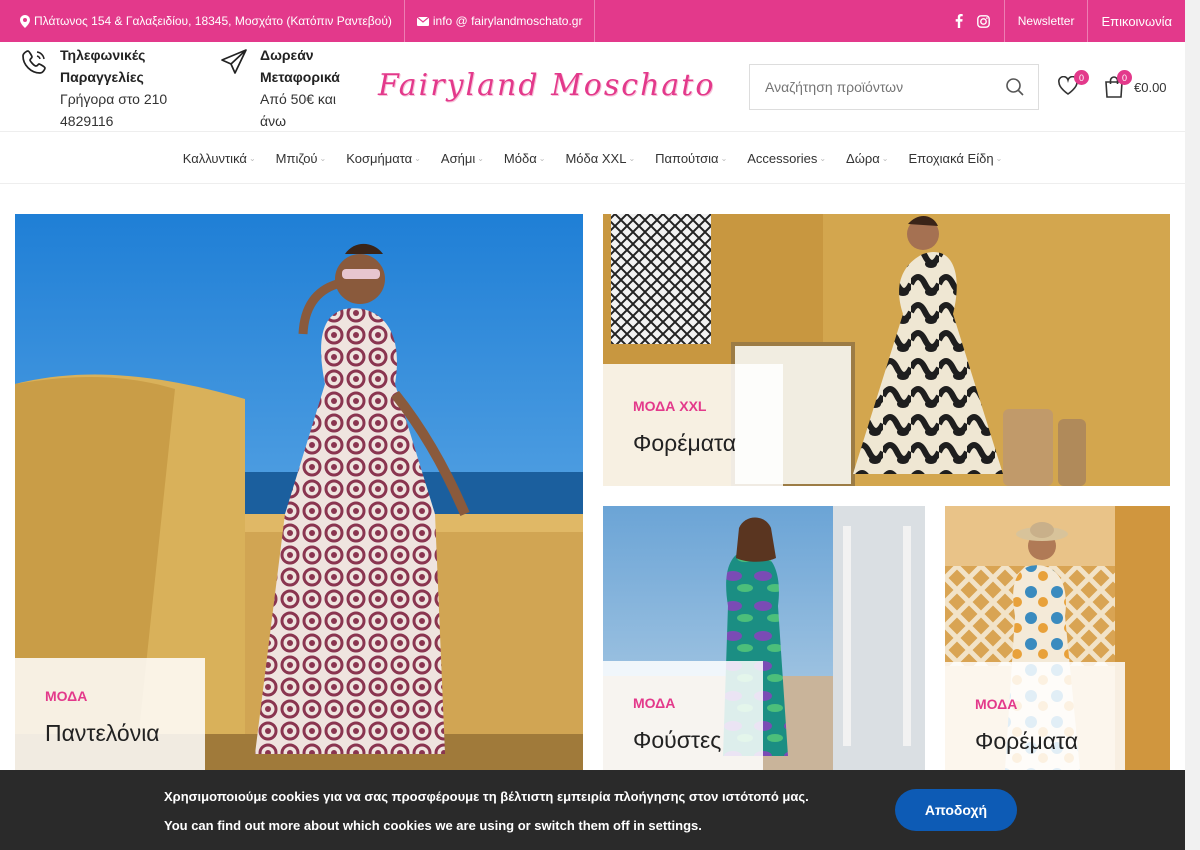 The width and height of the screenshot is (1200, 850). I want to click on banner-title: Παντελόνια, so click(110, 733).